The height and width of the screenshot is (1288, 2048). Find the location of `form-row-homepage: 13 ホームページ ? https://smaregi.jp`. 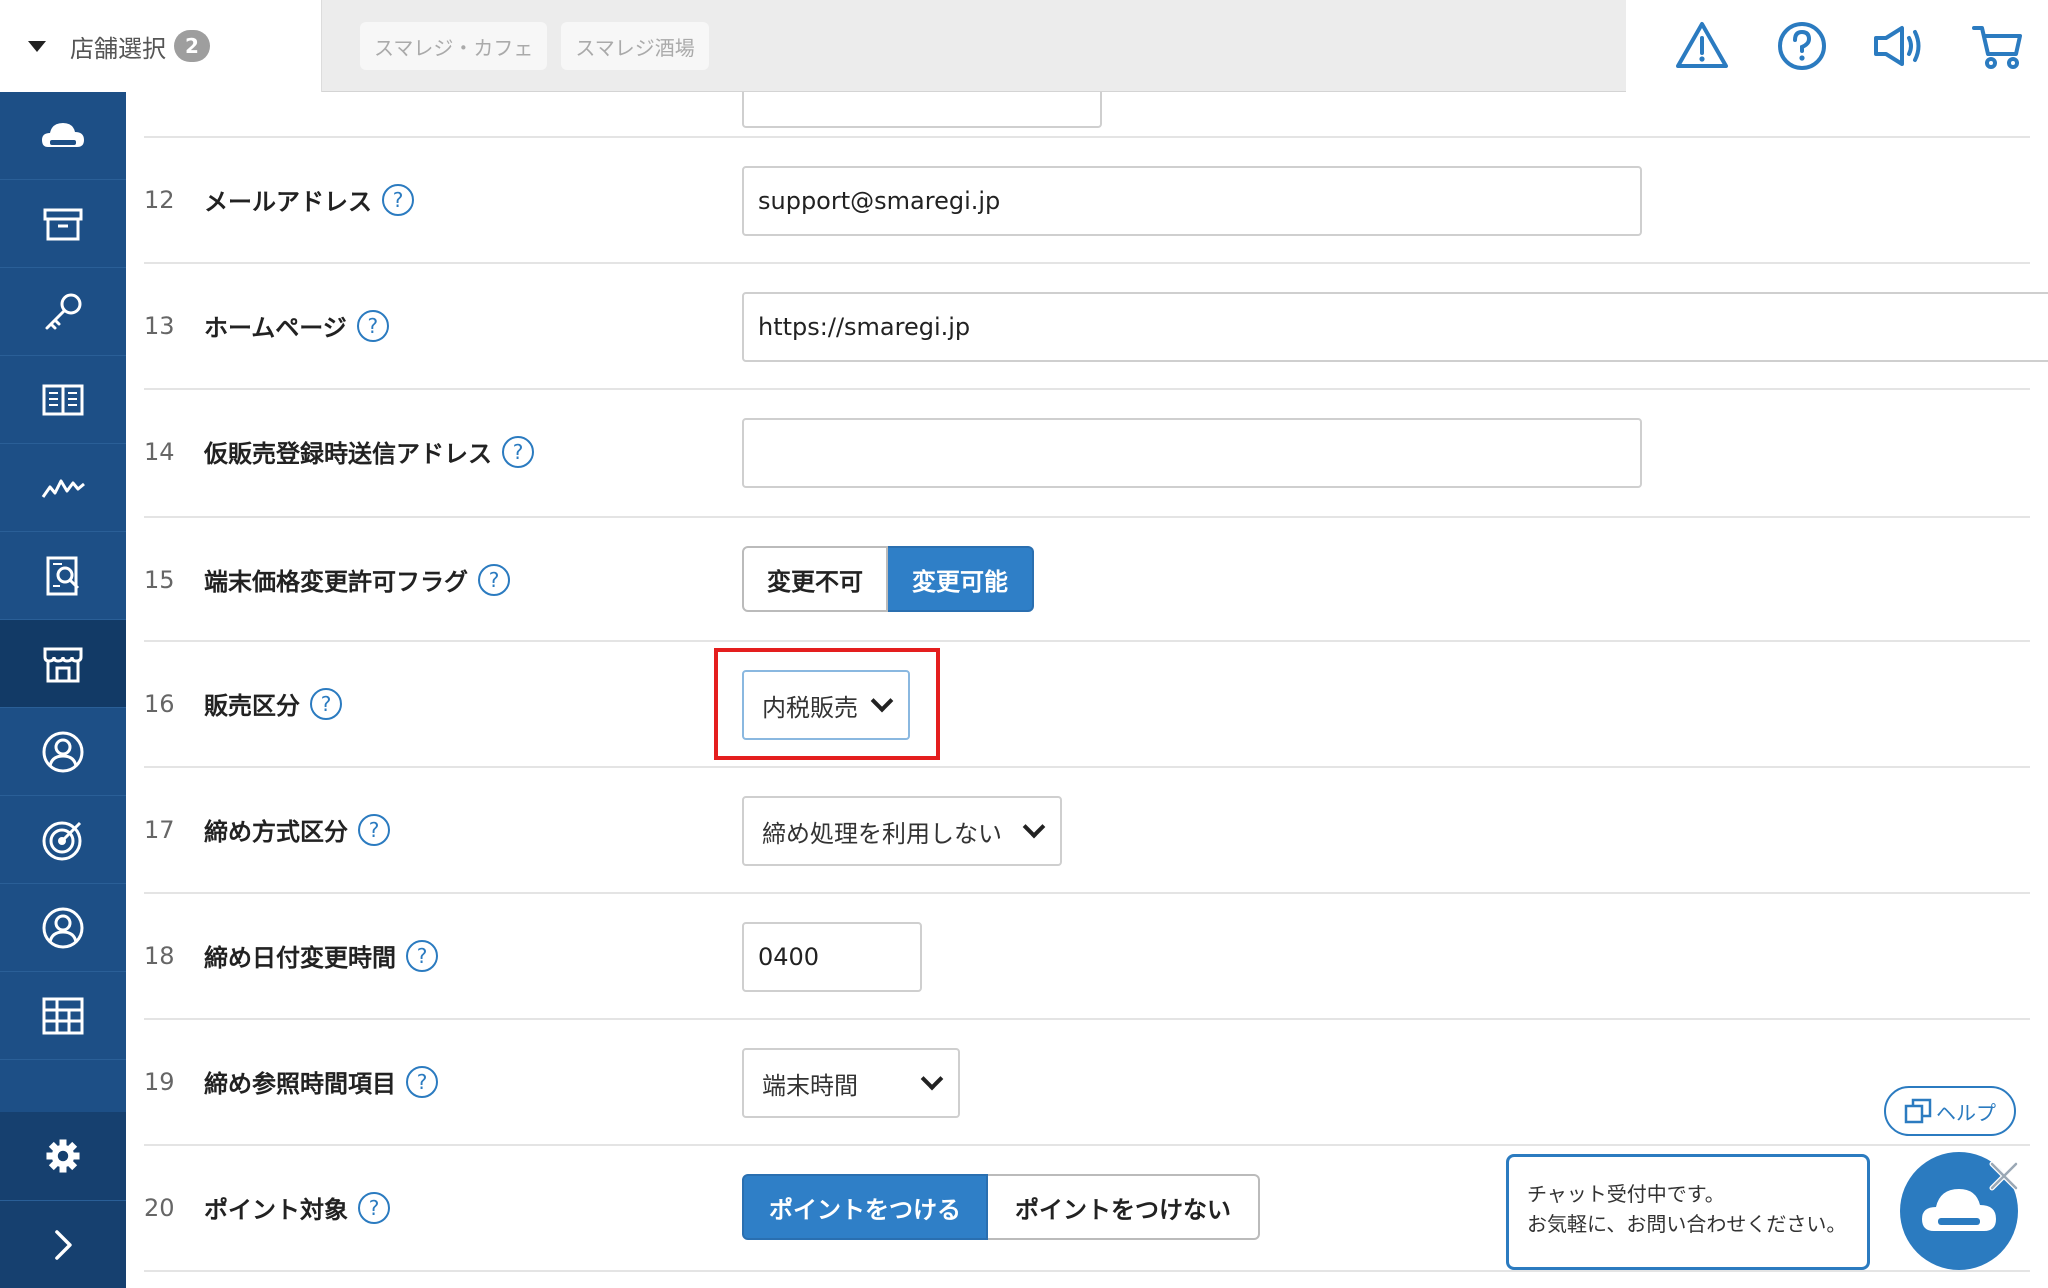

form-row-homepage: 13 ホームページ ? https://smaregi.jp is located at coordinates (1096, 327).